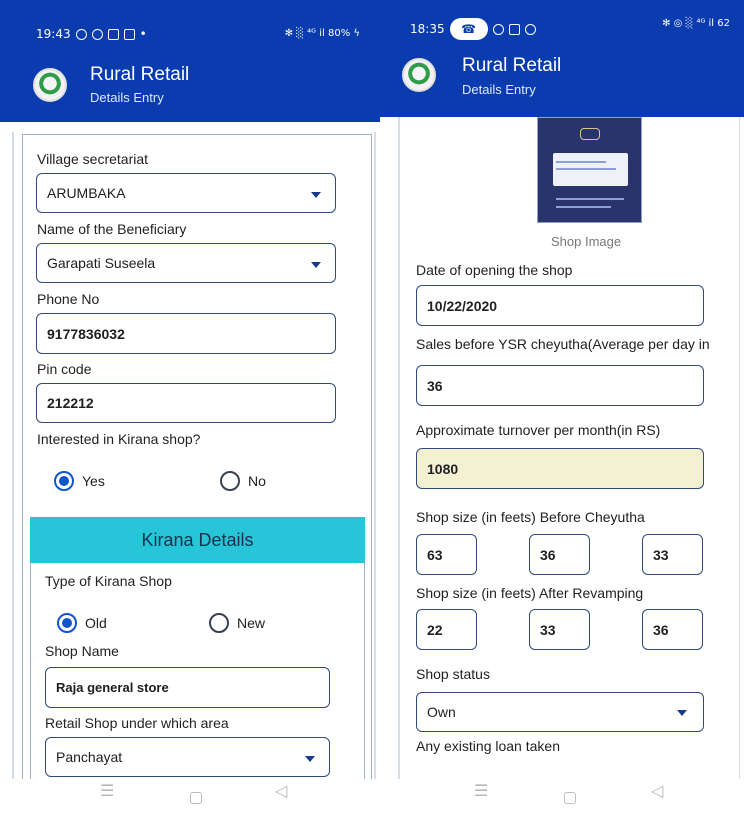 The width and height of the screenshot is (744, 813). Describe the element at coordinates (562, 796) in the screenshot. I see `right-navigation-bar: ☰ ◁` at that location.